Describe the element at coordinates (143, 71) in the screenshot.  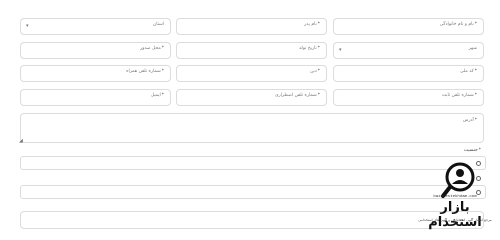
I see `mobile-label: شماره تلفن همراه` at that location.